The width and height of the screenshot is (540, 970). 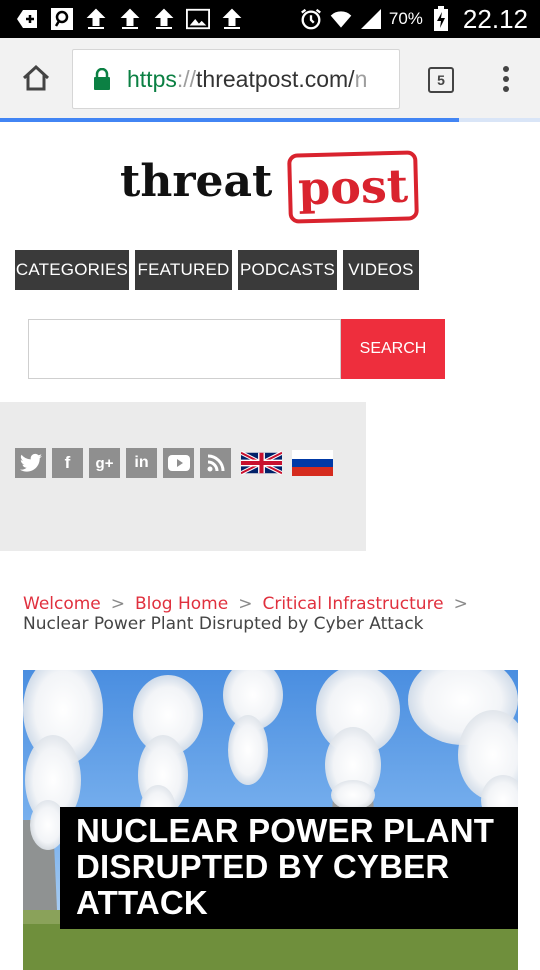 I want to click on battery-charging-icon, so click(x=441, y=18).